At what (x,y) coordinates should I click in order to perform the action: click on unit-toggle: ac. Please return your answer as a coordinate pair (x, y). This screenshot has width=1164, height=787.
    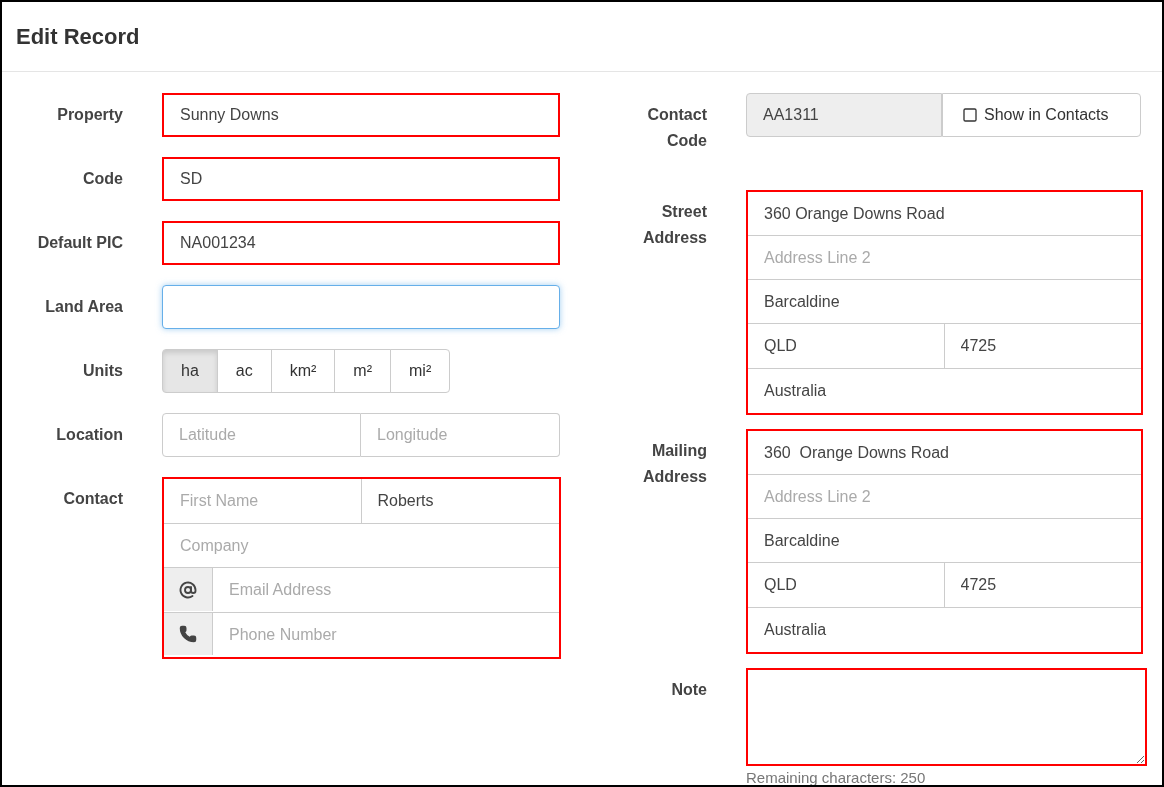
    Looking at the image, I should click on (244, 371).